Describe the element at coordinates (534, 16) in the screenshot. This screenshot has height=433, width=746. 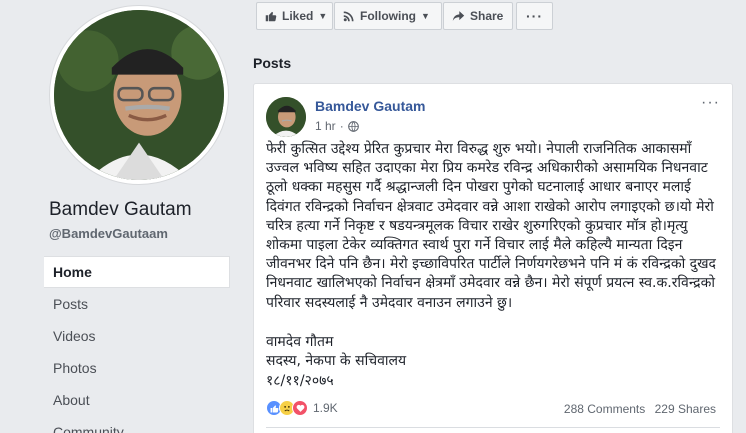
I see `more-options-button: ···` at that location.